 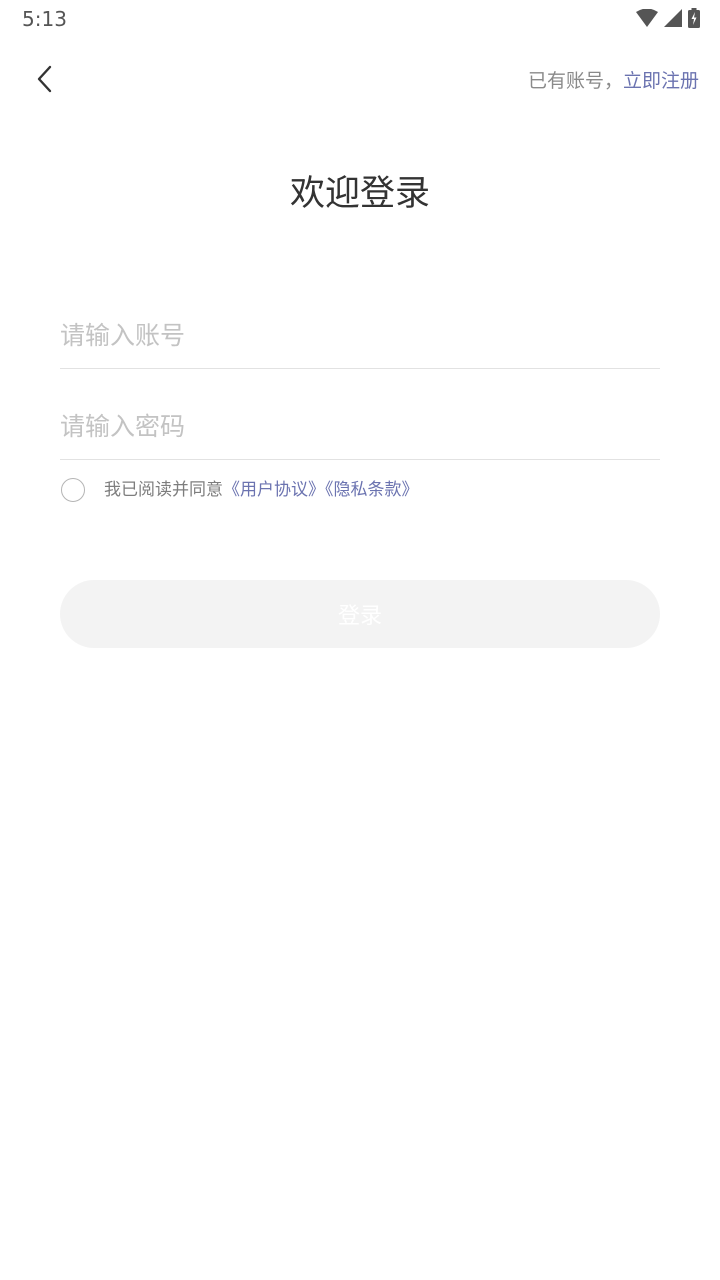 I want to click on battery-charging-icon, so click(x=694, y=18).